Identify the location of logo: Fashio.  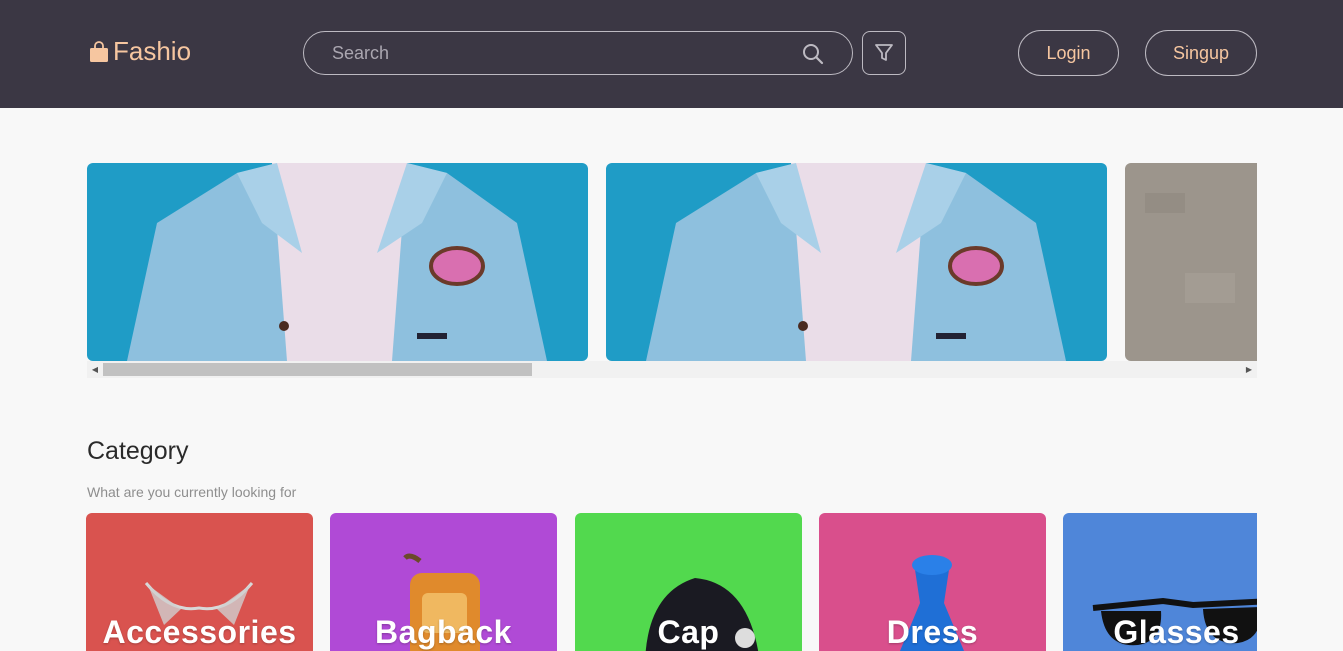
(140, 51).